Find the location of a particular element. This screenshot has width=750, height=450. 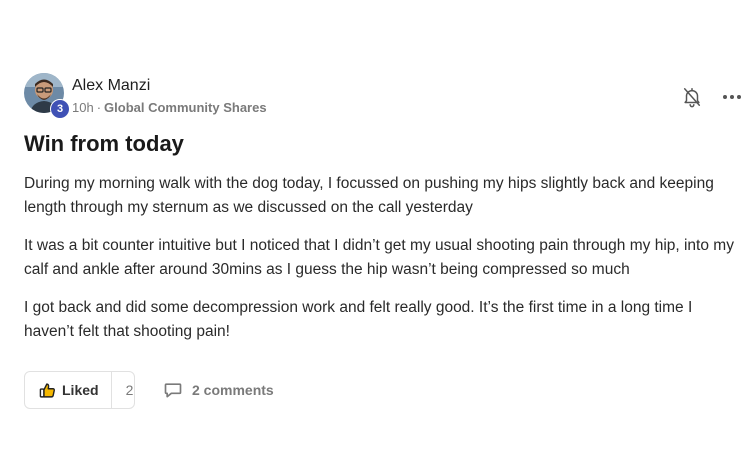

post-meta: 10h · Global Community Shares is located at coordinates (169, 107).